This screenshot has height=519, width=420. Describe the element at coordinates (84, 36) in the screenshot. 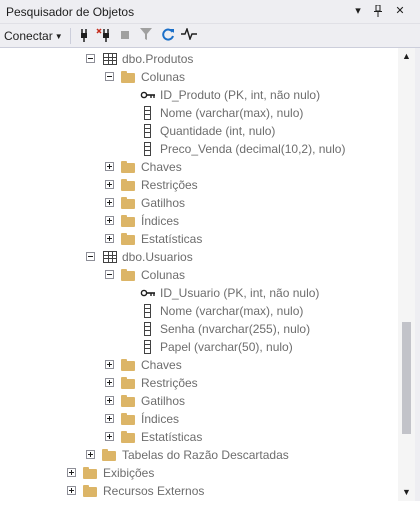

I see `connect-icon` at that location.